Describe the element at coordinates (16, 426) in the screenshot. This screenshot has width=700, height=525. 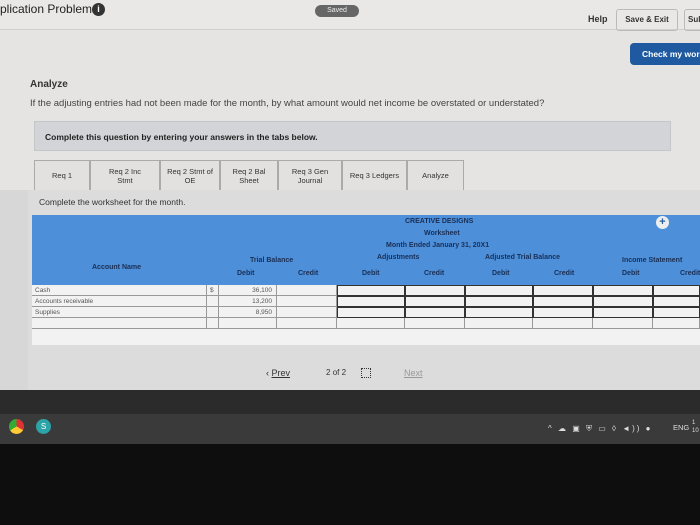
I see `chrome-icon` at that location.